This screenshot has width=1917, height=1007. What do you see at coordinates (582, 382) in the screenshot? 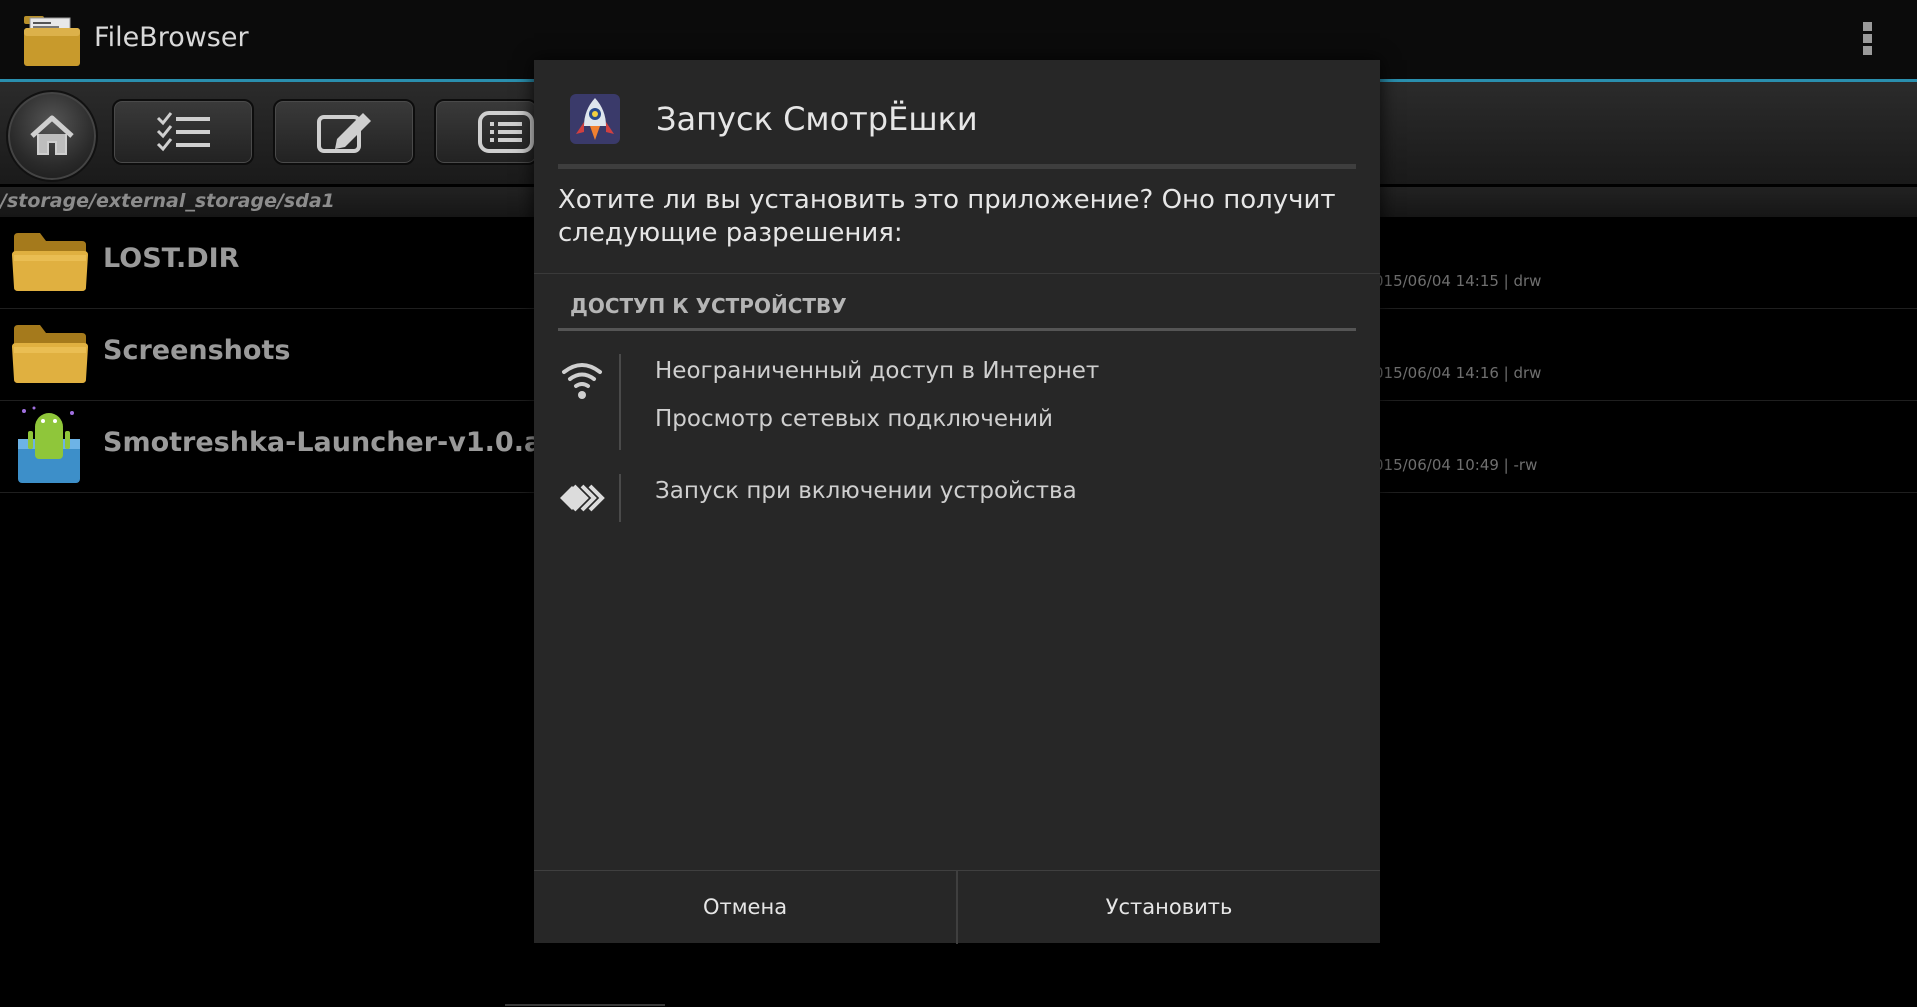
I see `wifi-icon` at bounding box center [582, 382].